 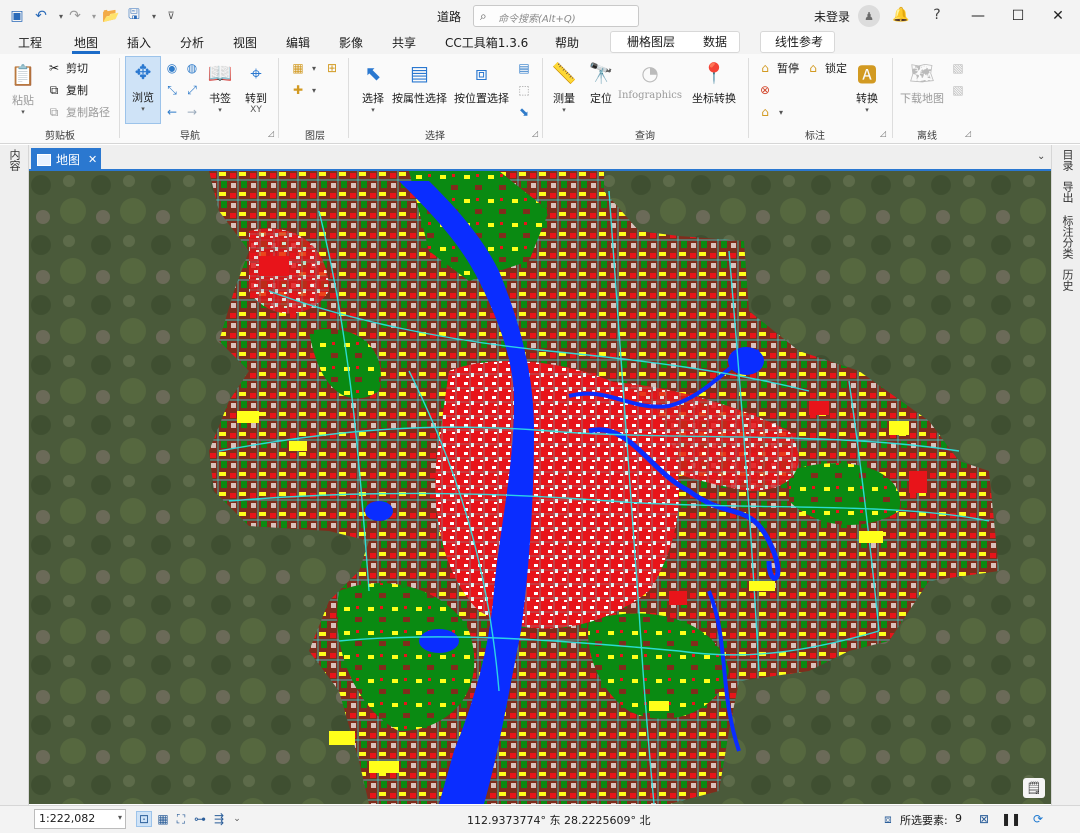 What do you see at coordinates (75, 16) in the screenshot?
I see `redo-icon: ↷` at bounding box center [75, 16].